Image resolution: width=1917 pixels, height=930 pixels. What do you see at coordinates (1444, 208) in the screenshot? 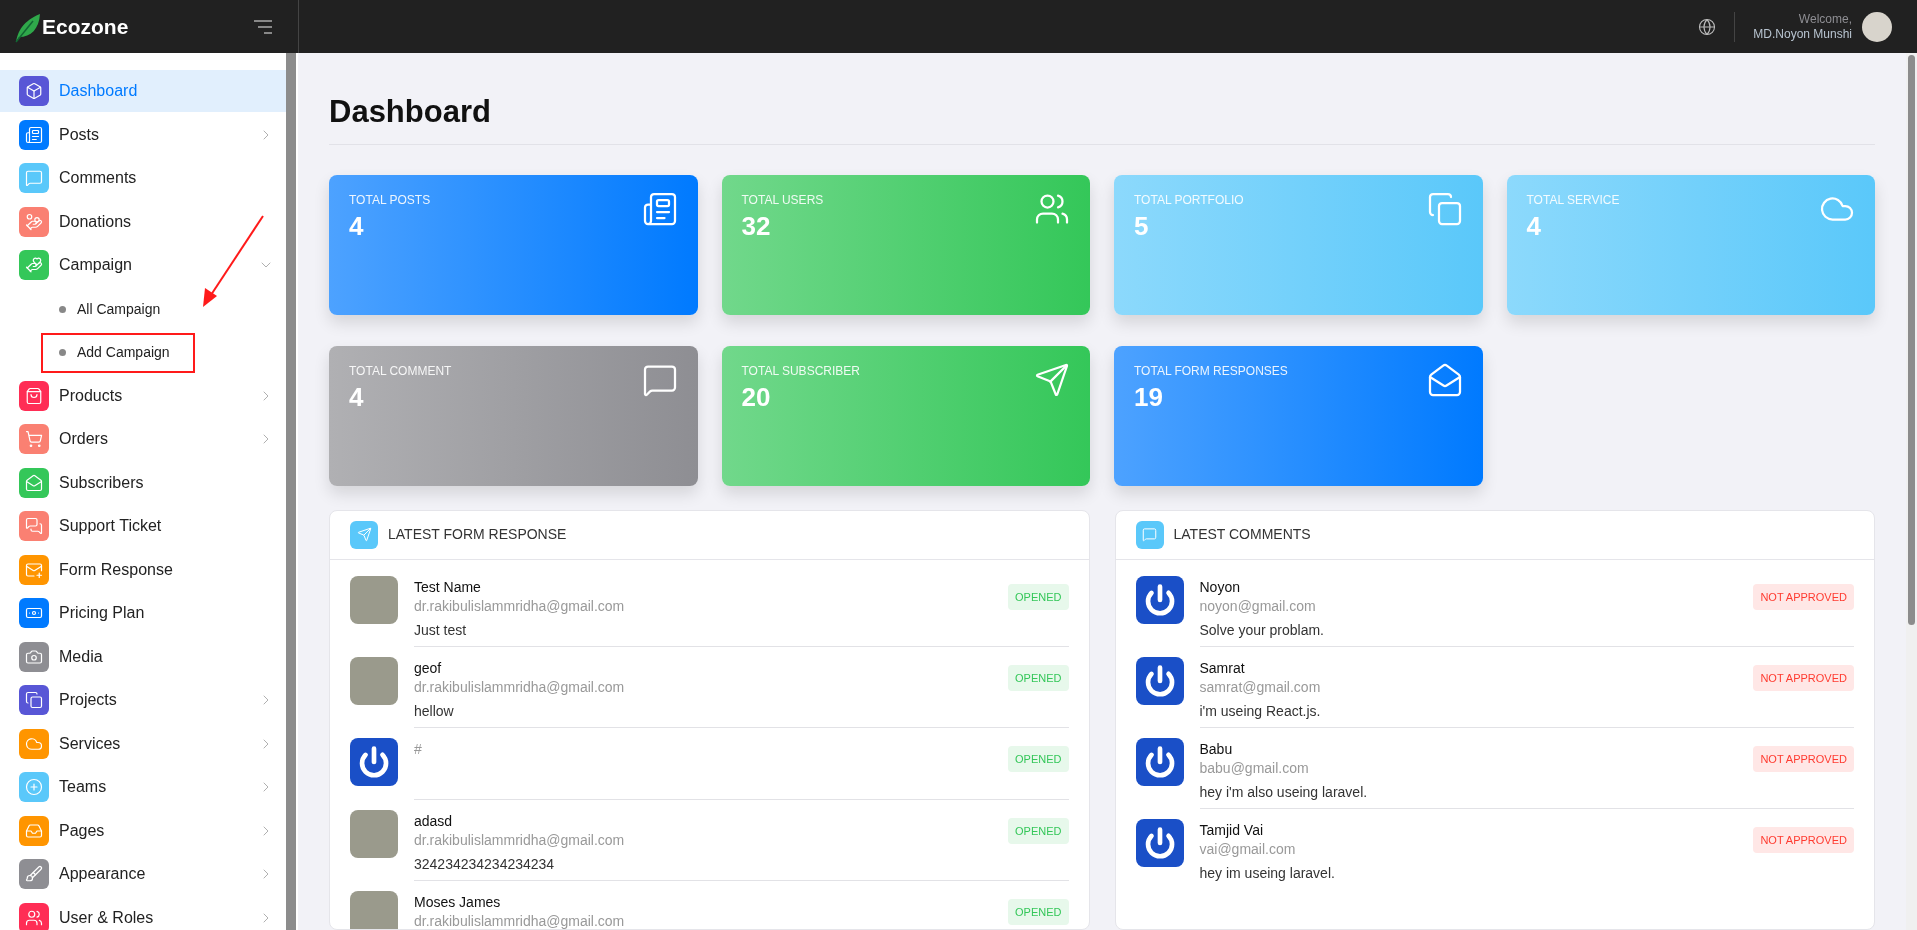
I see `copy-icon` at bounding box center [1444, 208].